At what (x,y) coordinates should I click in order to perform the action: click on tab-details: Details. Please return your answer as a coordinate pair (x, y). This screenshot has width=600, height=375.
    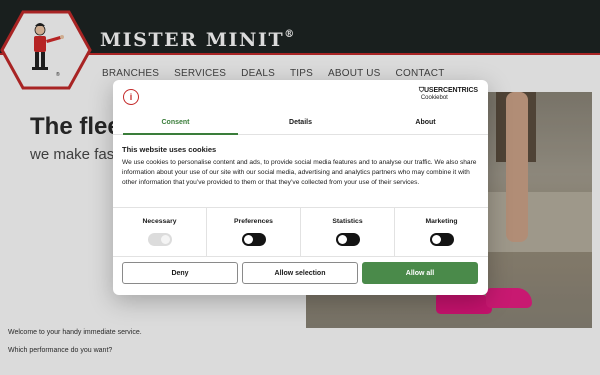
    Looking at the image, I should click on (300, 123).